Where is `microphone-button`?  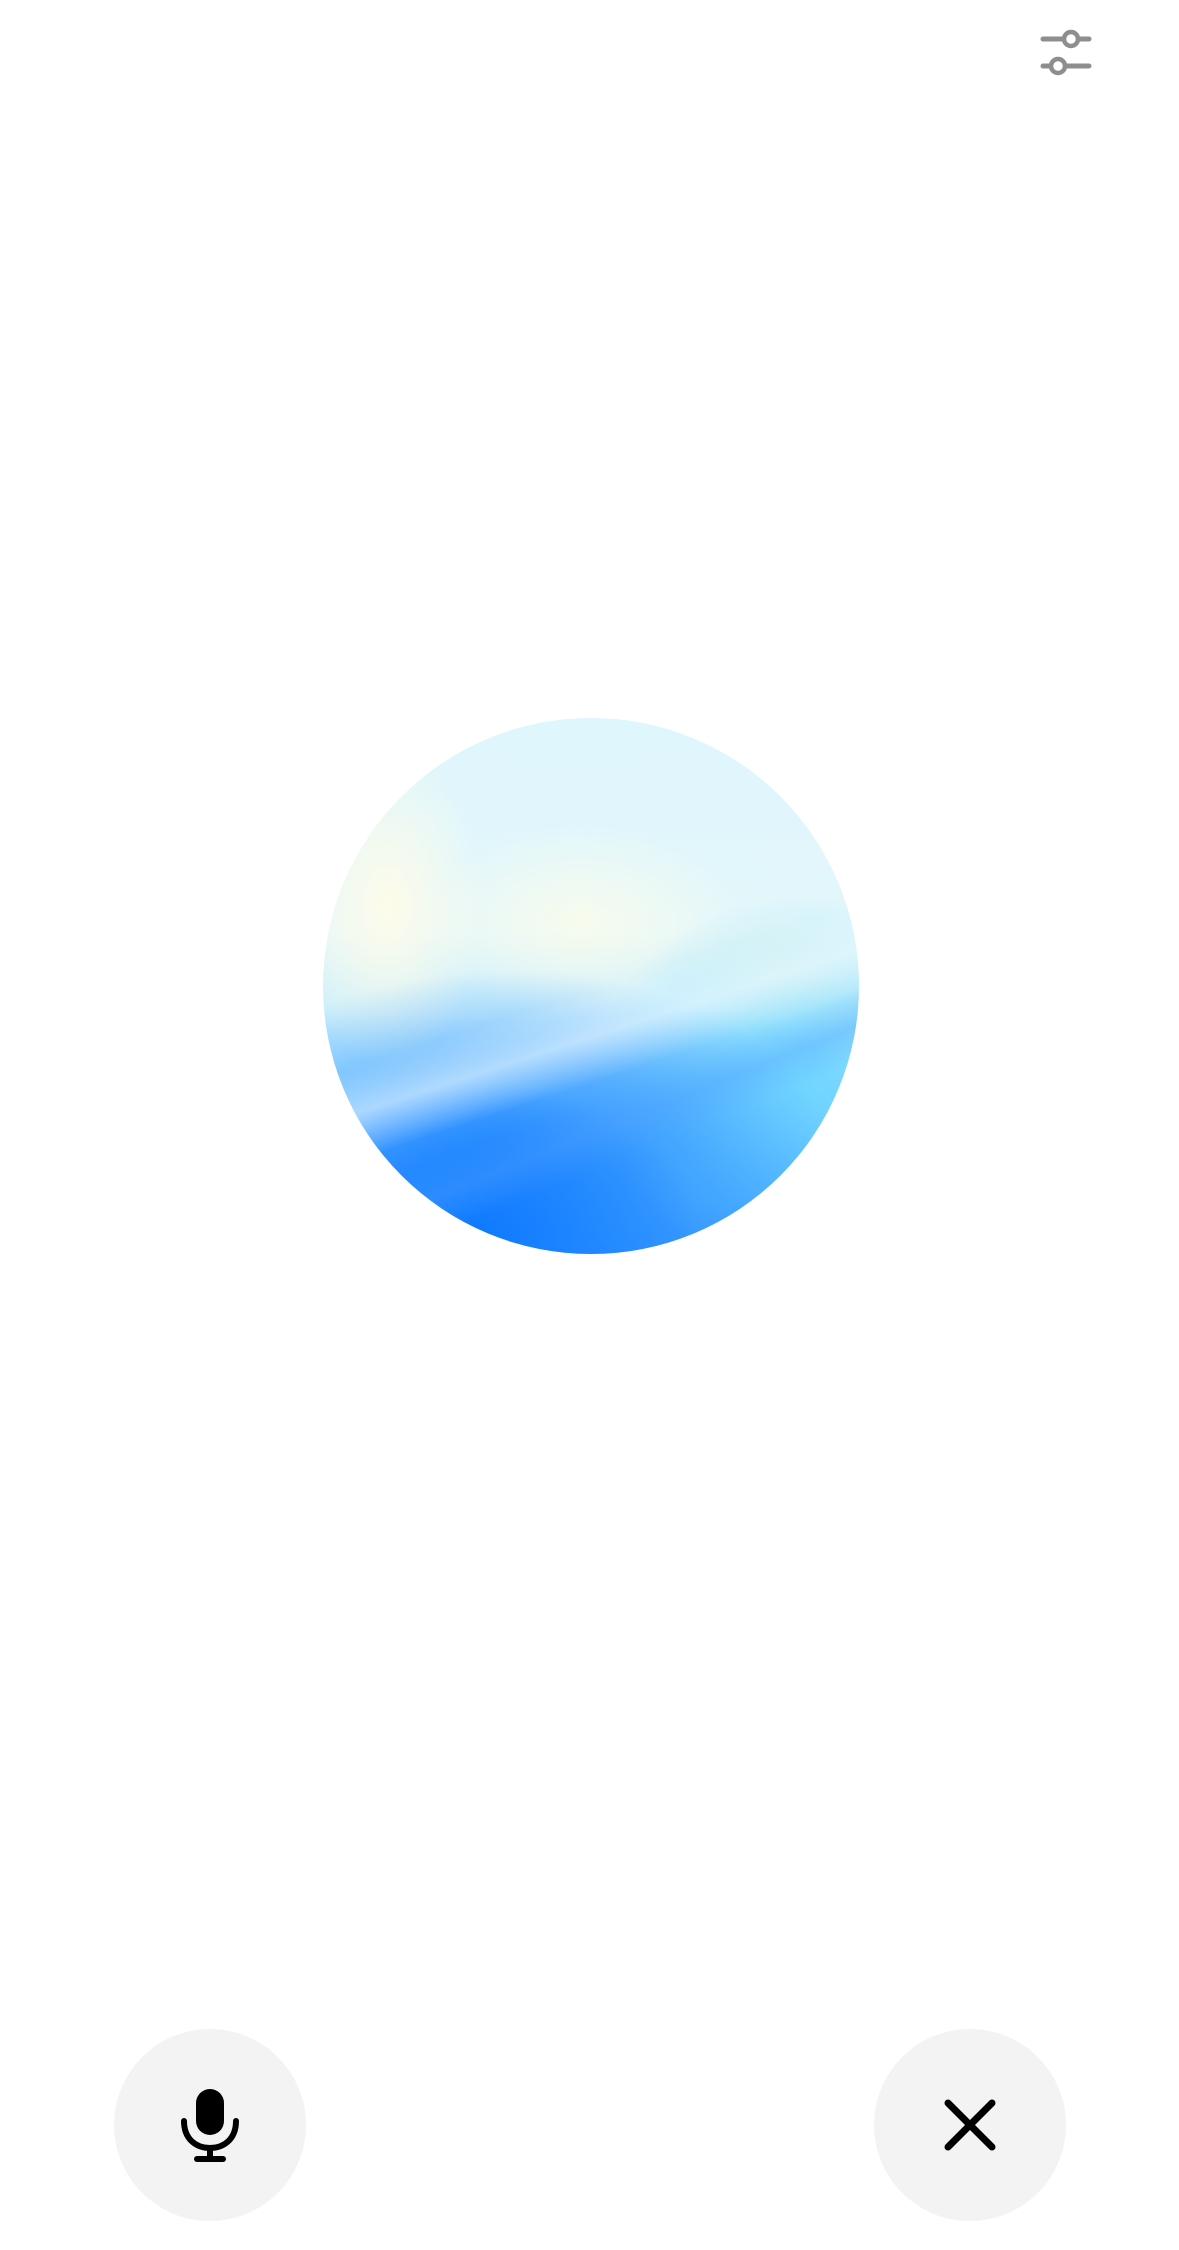 microphone-button is located at coordinates (210, 2125).